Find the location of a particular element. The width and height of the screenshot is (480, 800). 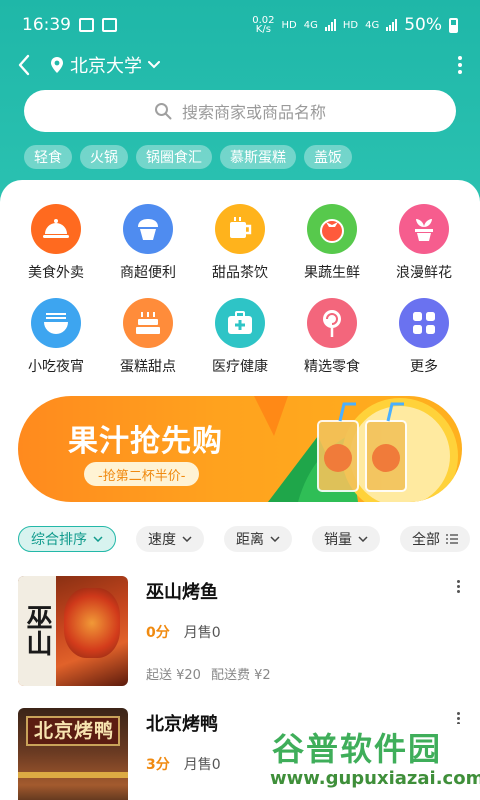

promo-banner: 果汁抢先购 -抢第二杯半价- is located at coordinates (240, 449).